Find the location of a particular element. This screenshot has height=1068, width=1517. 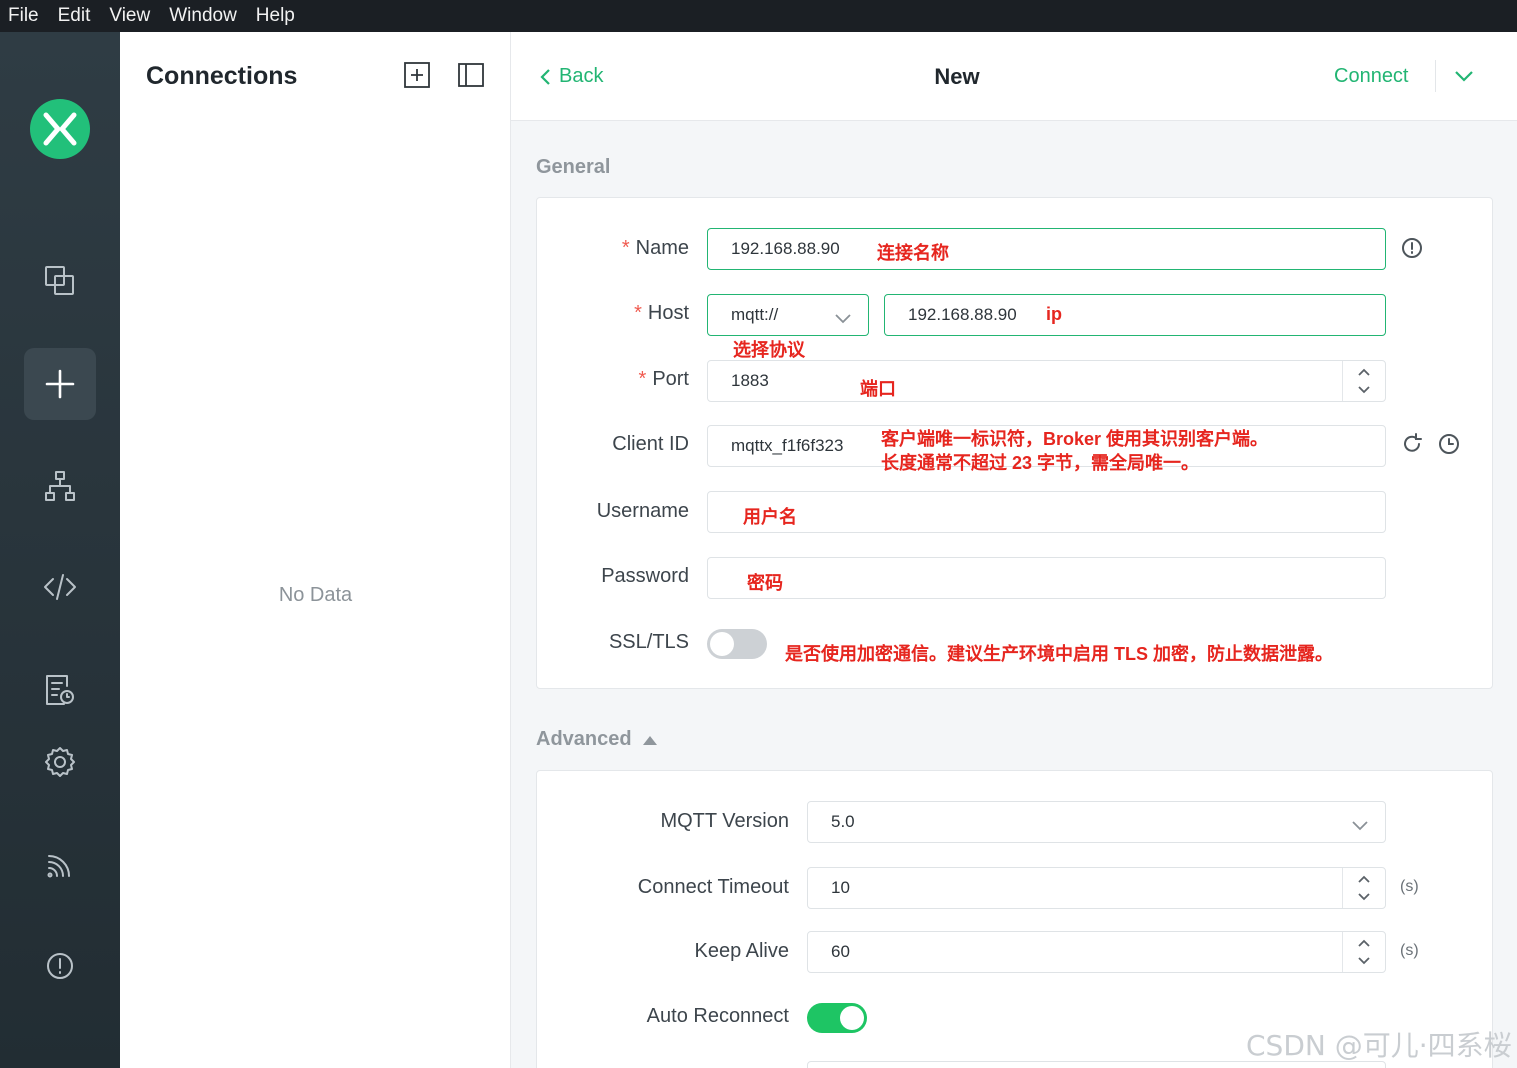

top-bar: Back New Connect is located at coordinates (1014, 76).